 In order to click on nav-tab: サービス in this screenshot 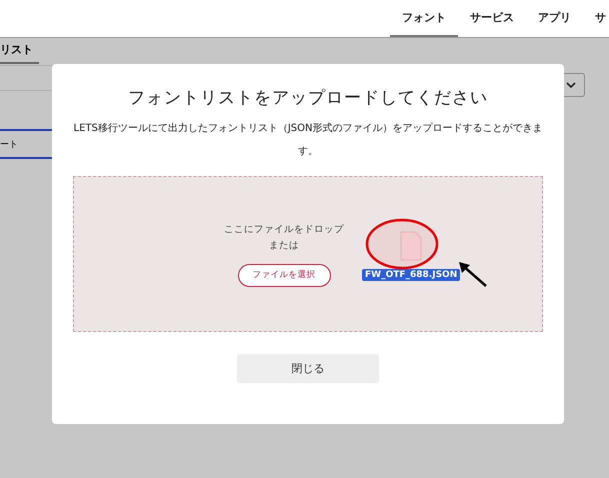, I will do `click(492, 18)`.